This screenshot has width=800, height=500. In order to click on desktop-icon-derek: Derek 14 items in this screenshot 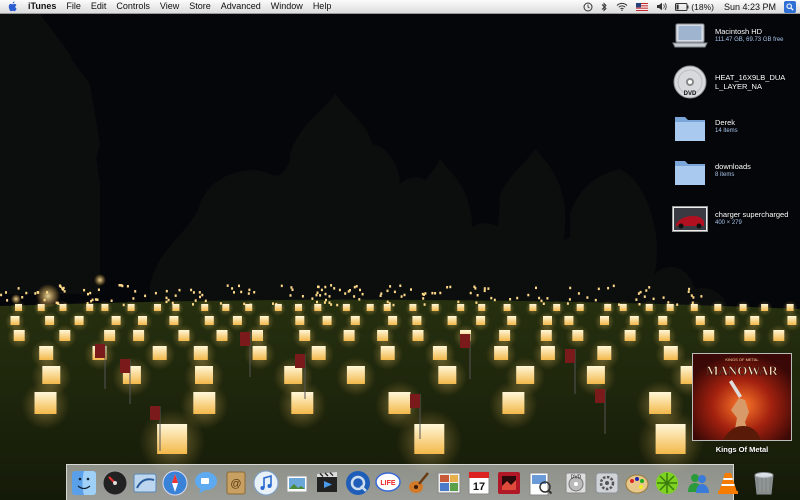, I will do `click(705, 127)`.